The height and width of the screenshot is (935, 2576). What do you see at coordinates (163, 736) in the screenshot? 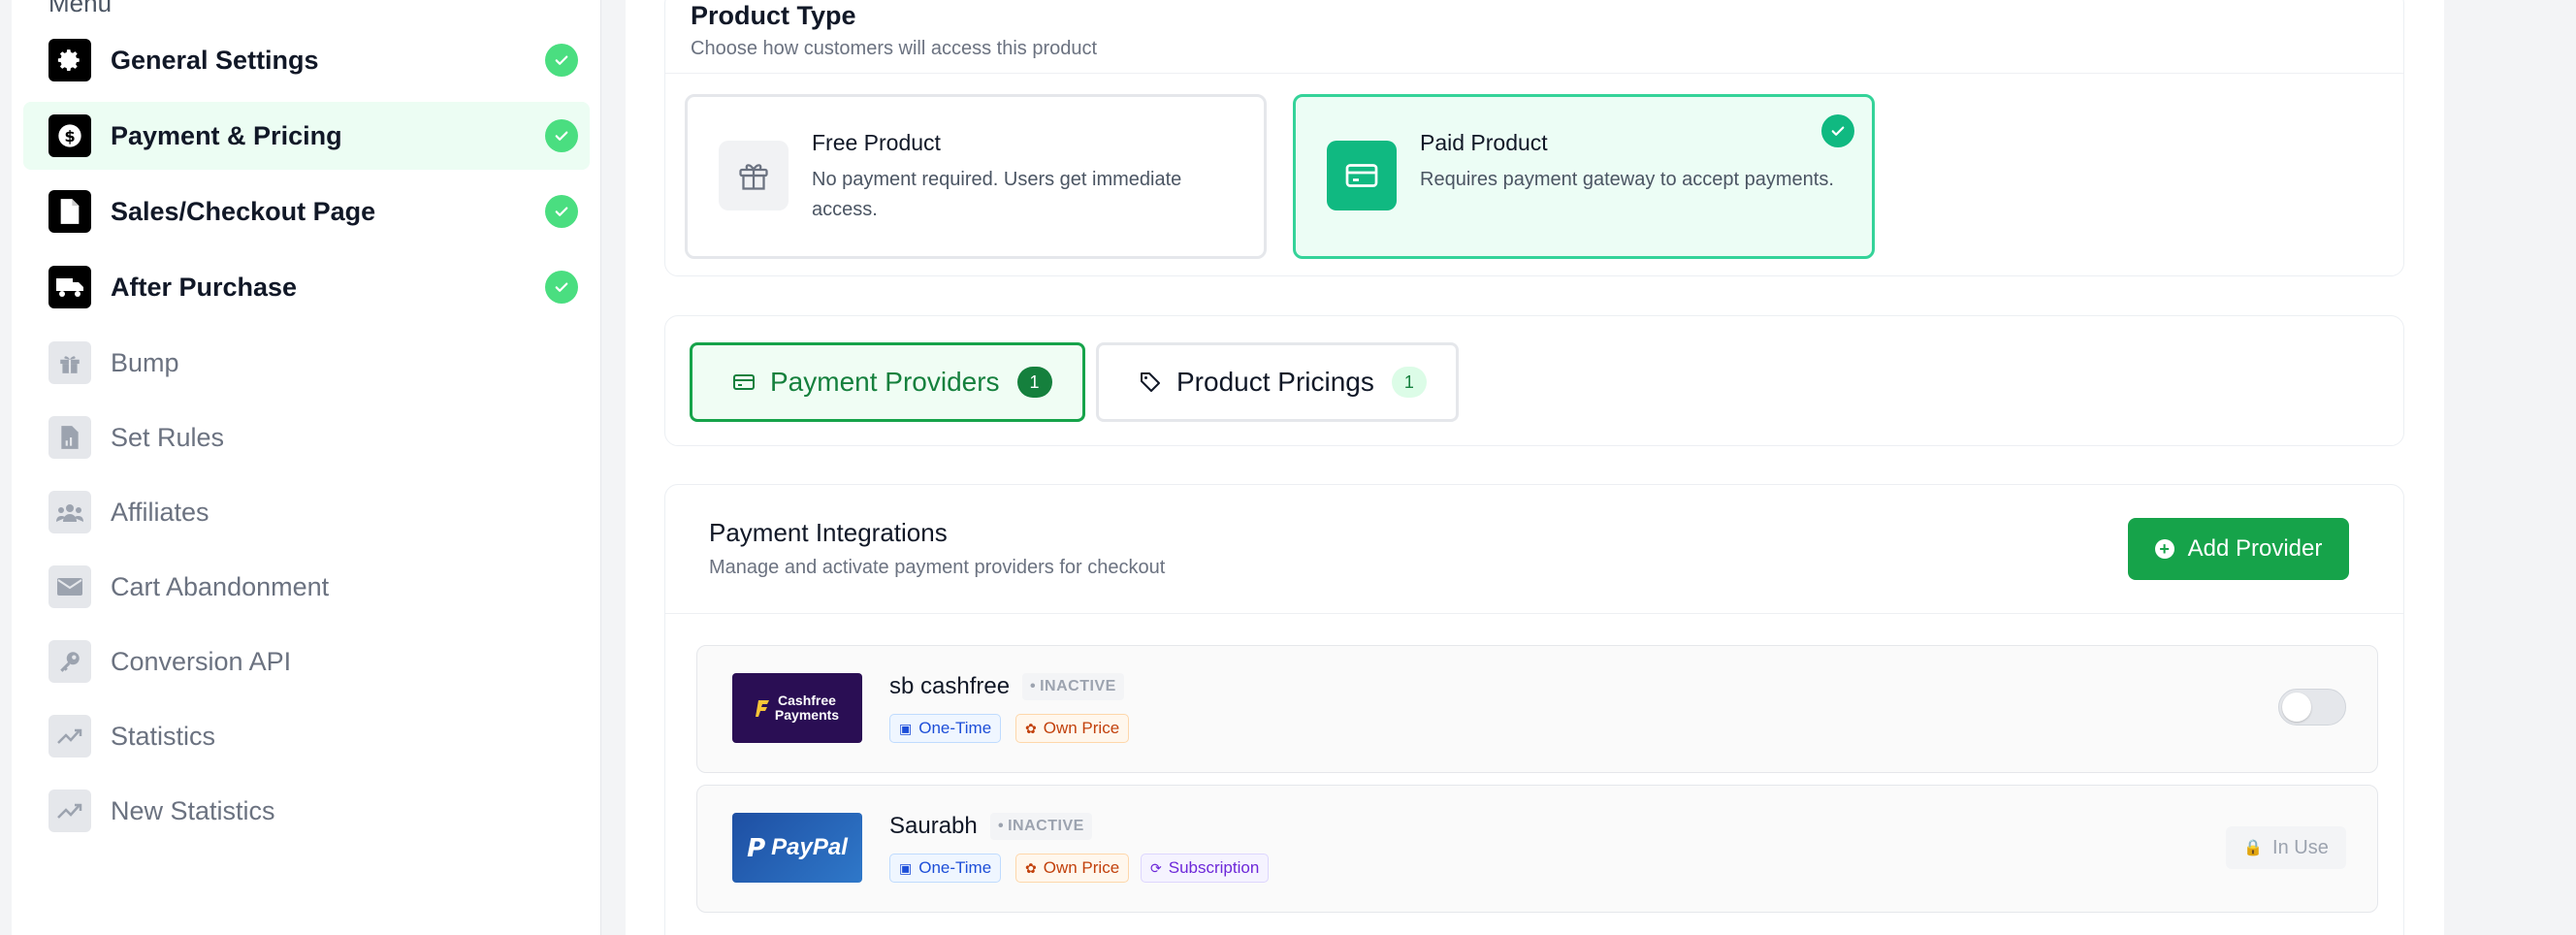
I see `sidebar-item-label: Statistics` at bounding box center [163, 736].